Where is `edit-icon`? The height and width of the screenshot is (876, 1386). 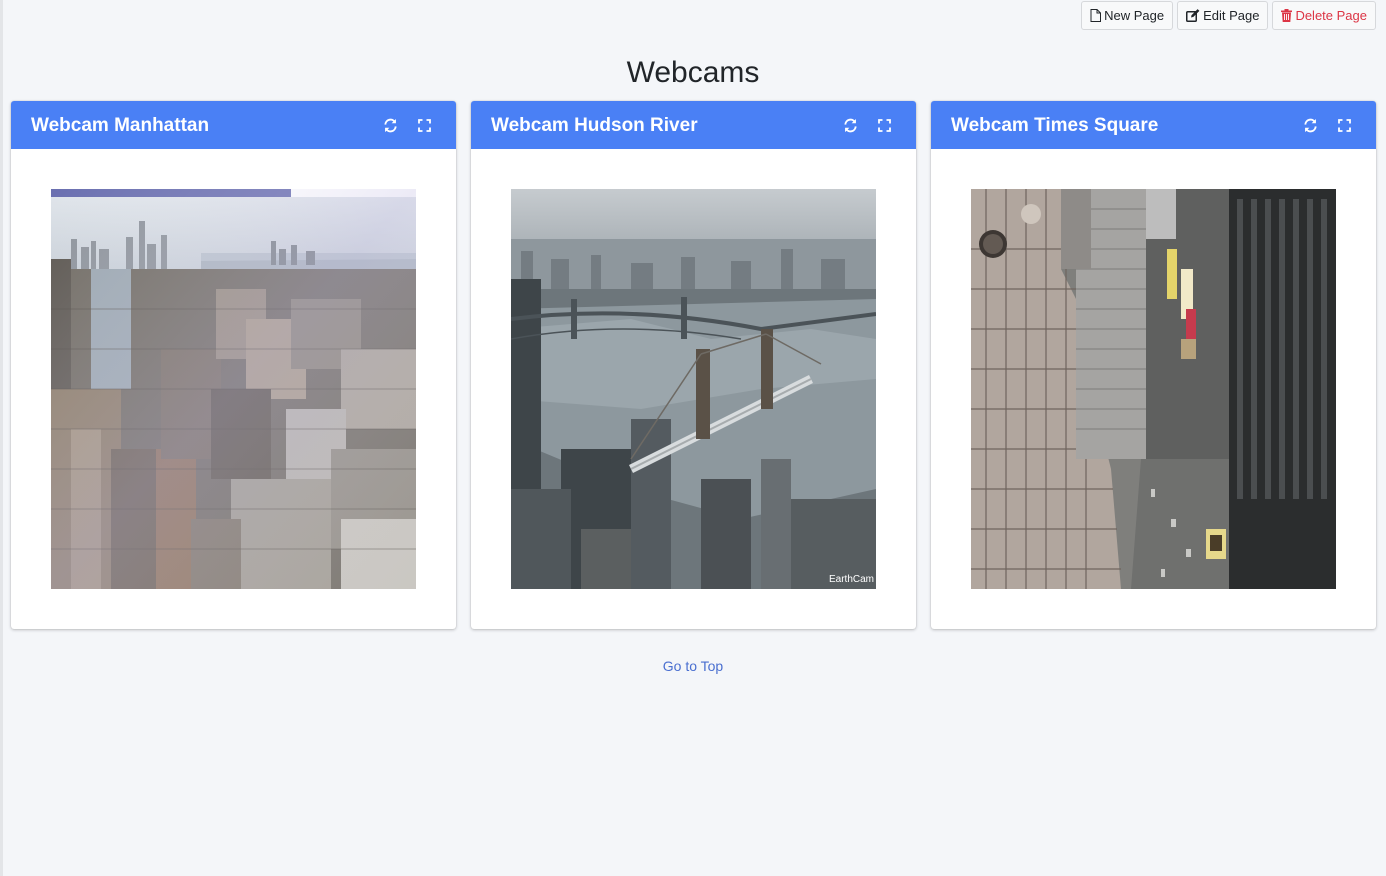
edit-icon is located at coordinates (1193, 15).